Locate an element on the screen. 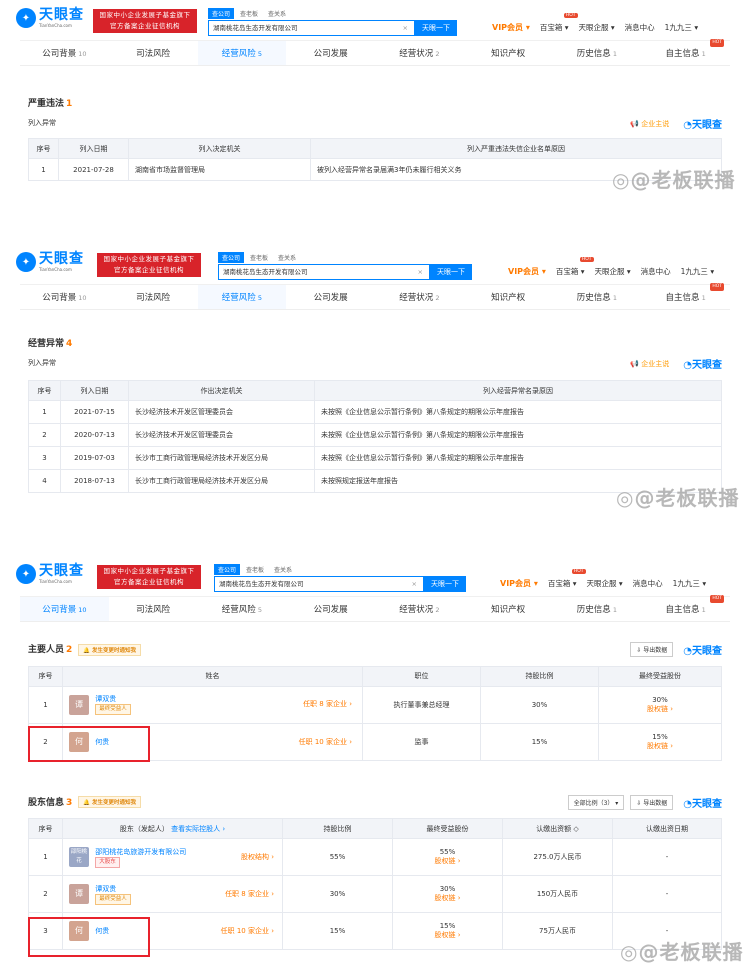 This screenshot has width=750, height=971. benefit-cell: 30% 股权链 › is located at coordinates (660, 704).